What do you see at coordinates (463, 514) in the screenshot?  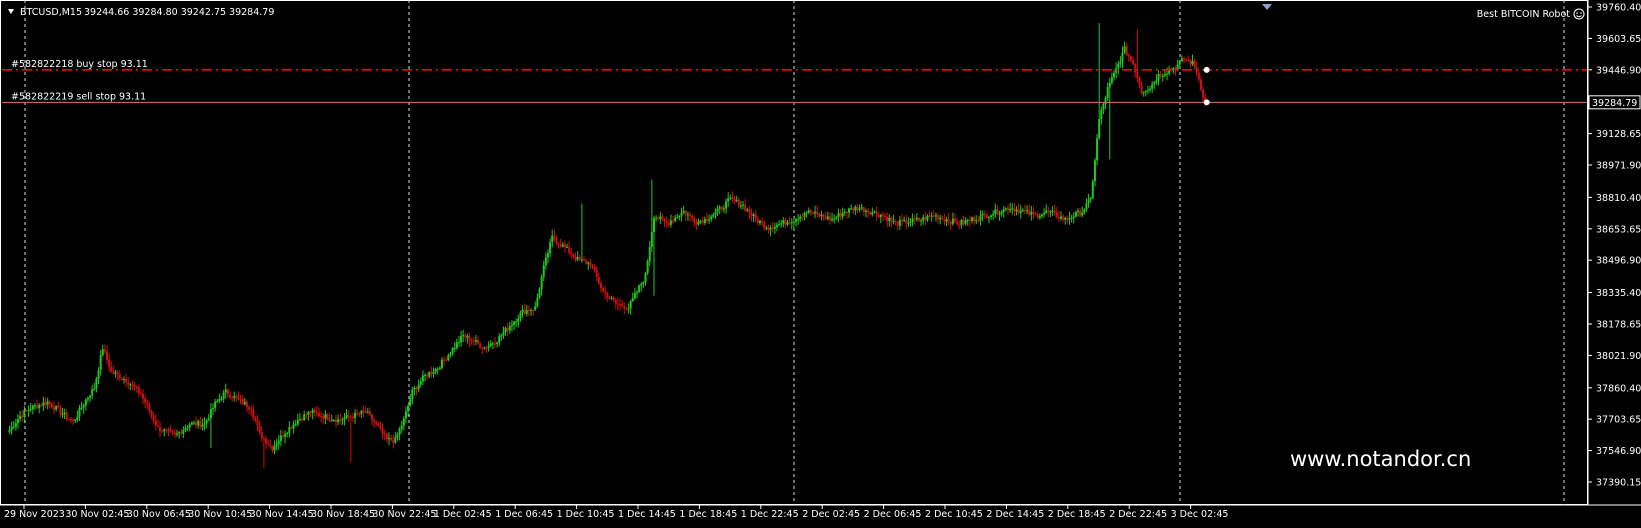 I see `time-tick-label: 1 Dec 02:45` at bounding box center [463, 514].